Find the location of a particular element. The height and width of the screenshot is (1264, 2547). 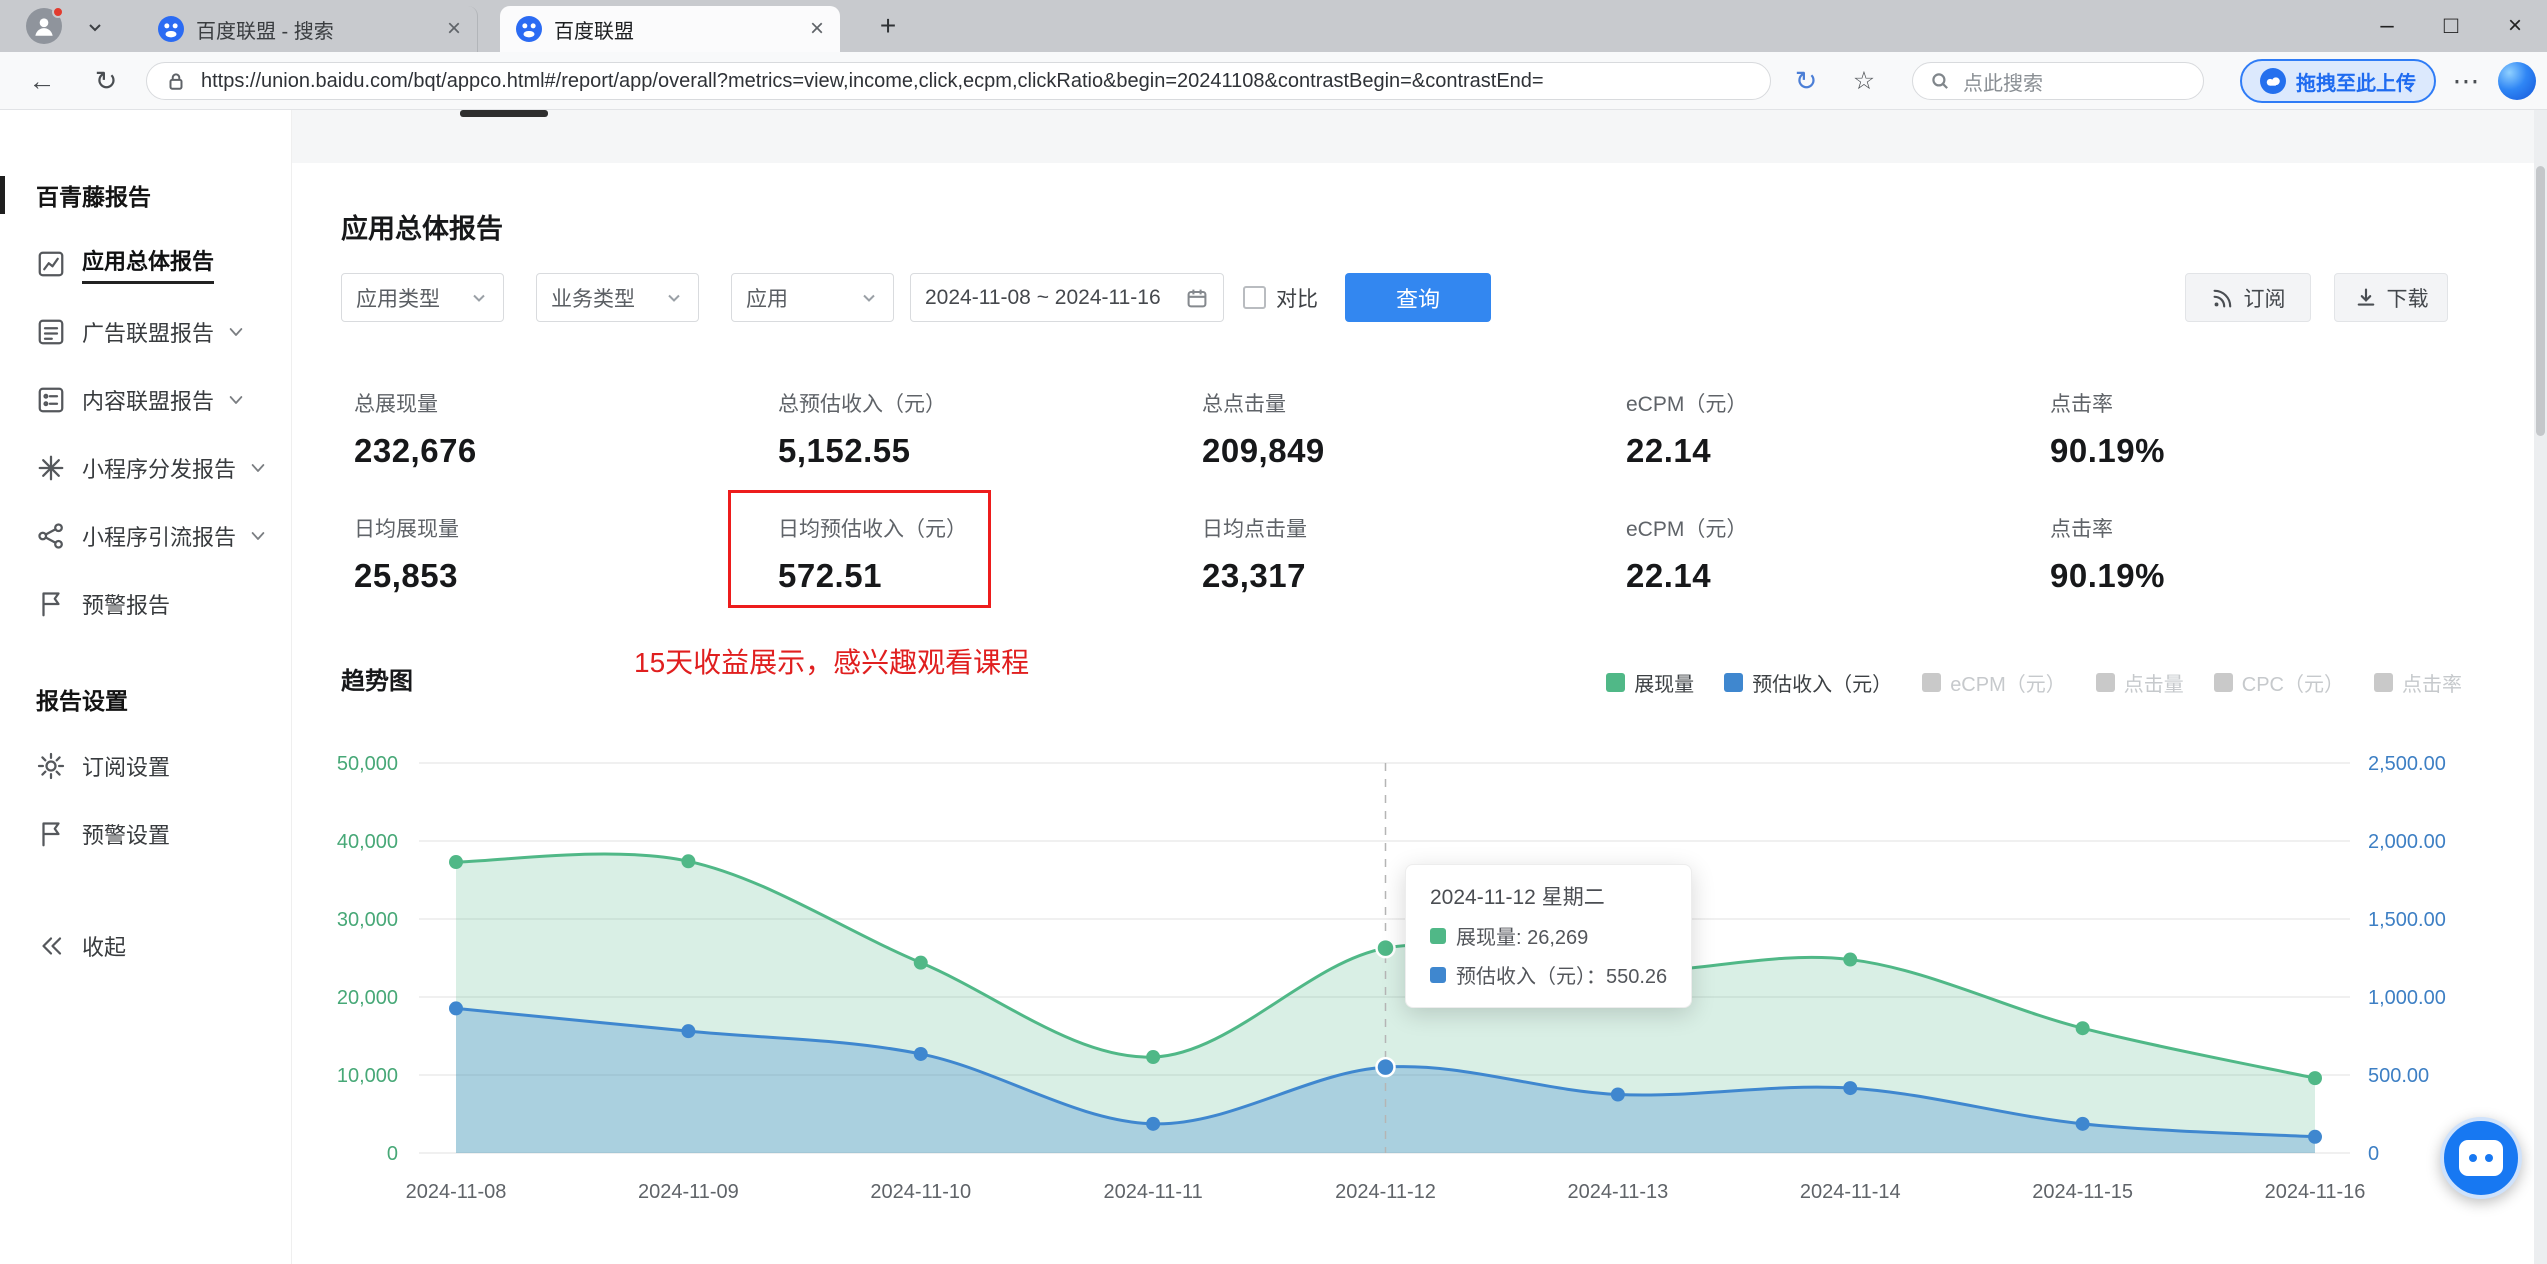

select-value: 应用类型 is located at coordinates (398, 299).